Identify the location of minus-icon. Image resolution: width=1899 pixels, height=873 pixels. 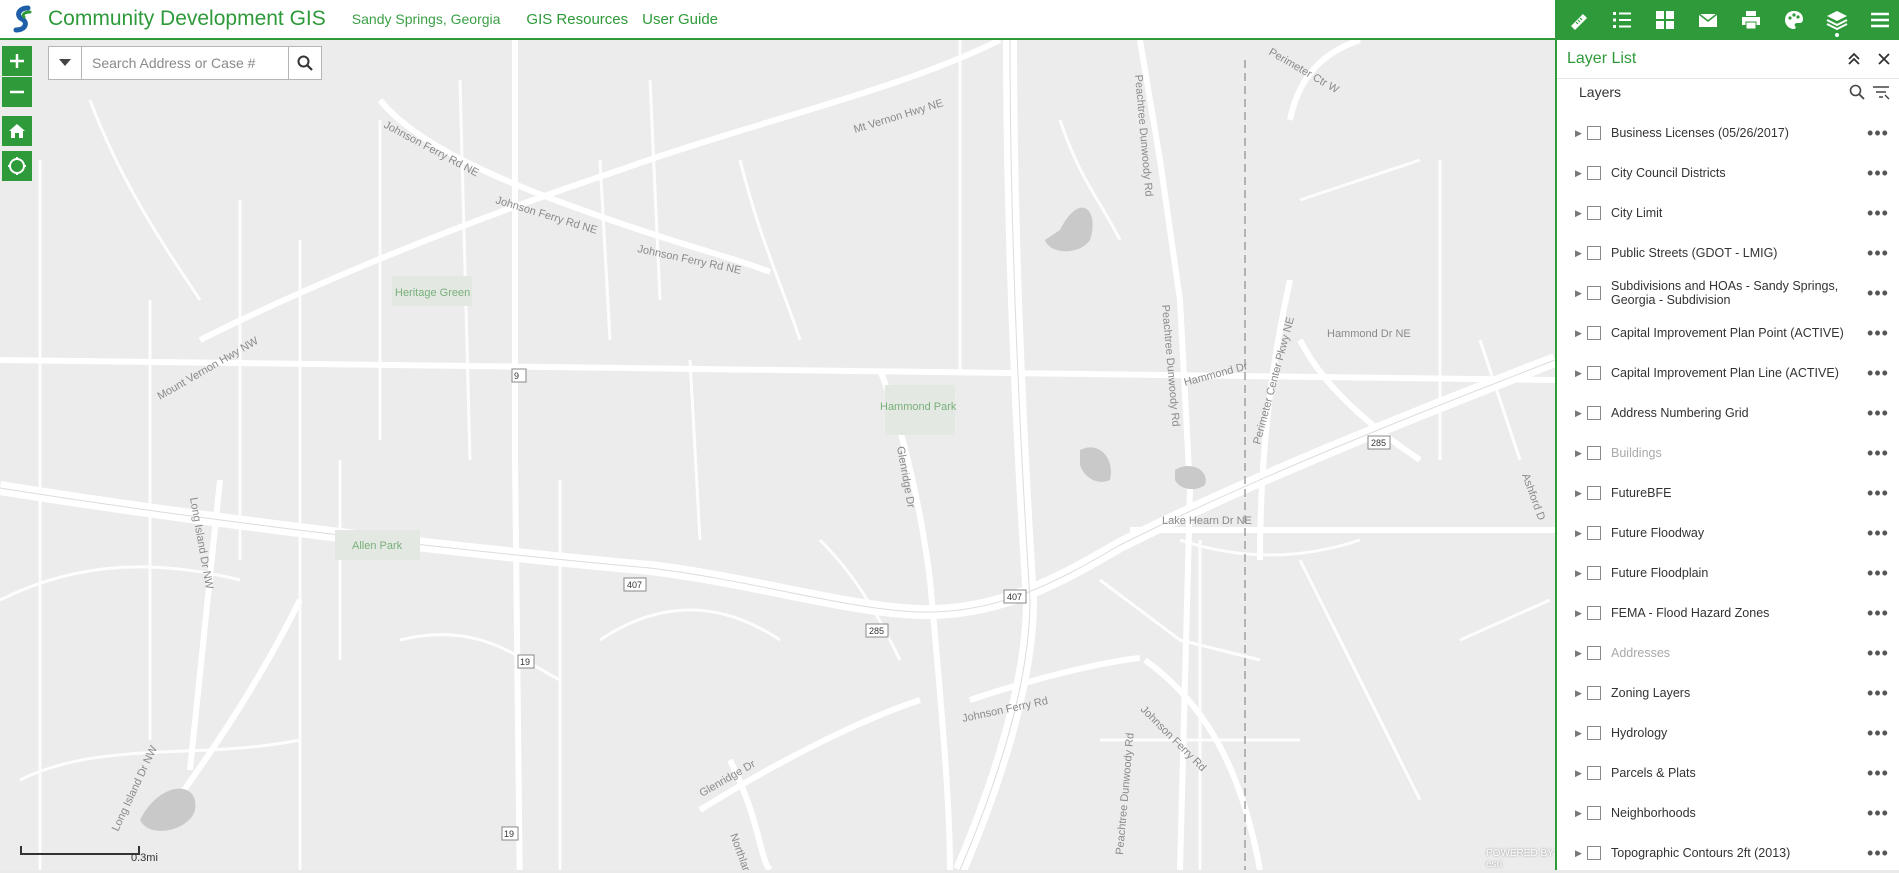
(17, 92).